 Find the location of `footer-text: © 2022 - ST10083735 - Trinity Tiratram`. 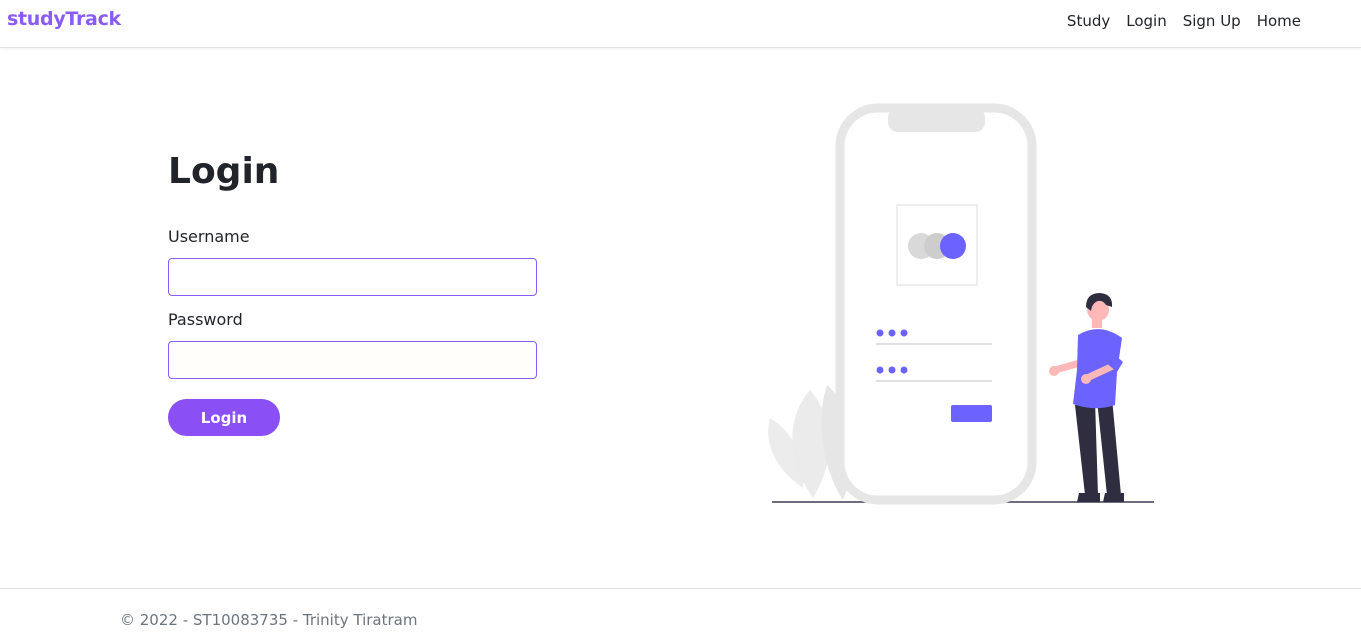

footer-text: © 2022 - ST10083735 - Trinity Tiratram is located at coordinates (269, 620).